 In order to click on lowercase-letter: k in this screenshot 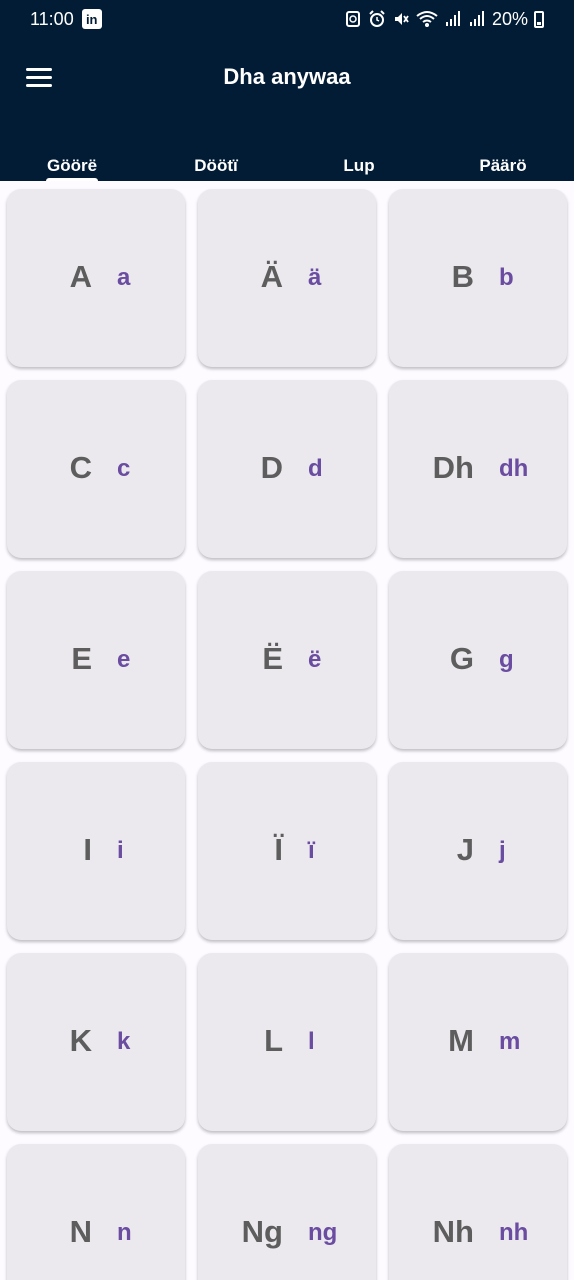, I will do `click(124, 1041)`.